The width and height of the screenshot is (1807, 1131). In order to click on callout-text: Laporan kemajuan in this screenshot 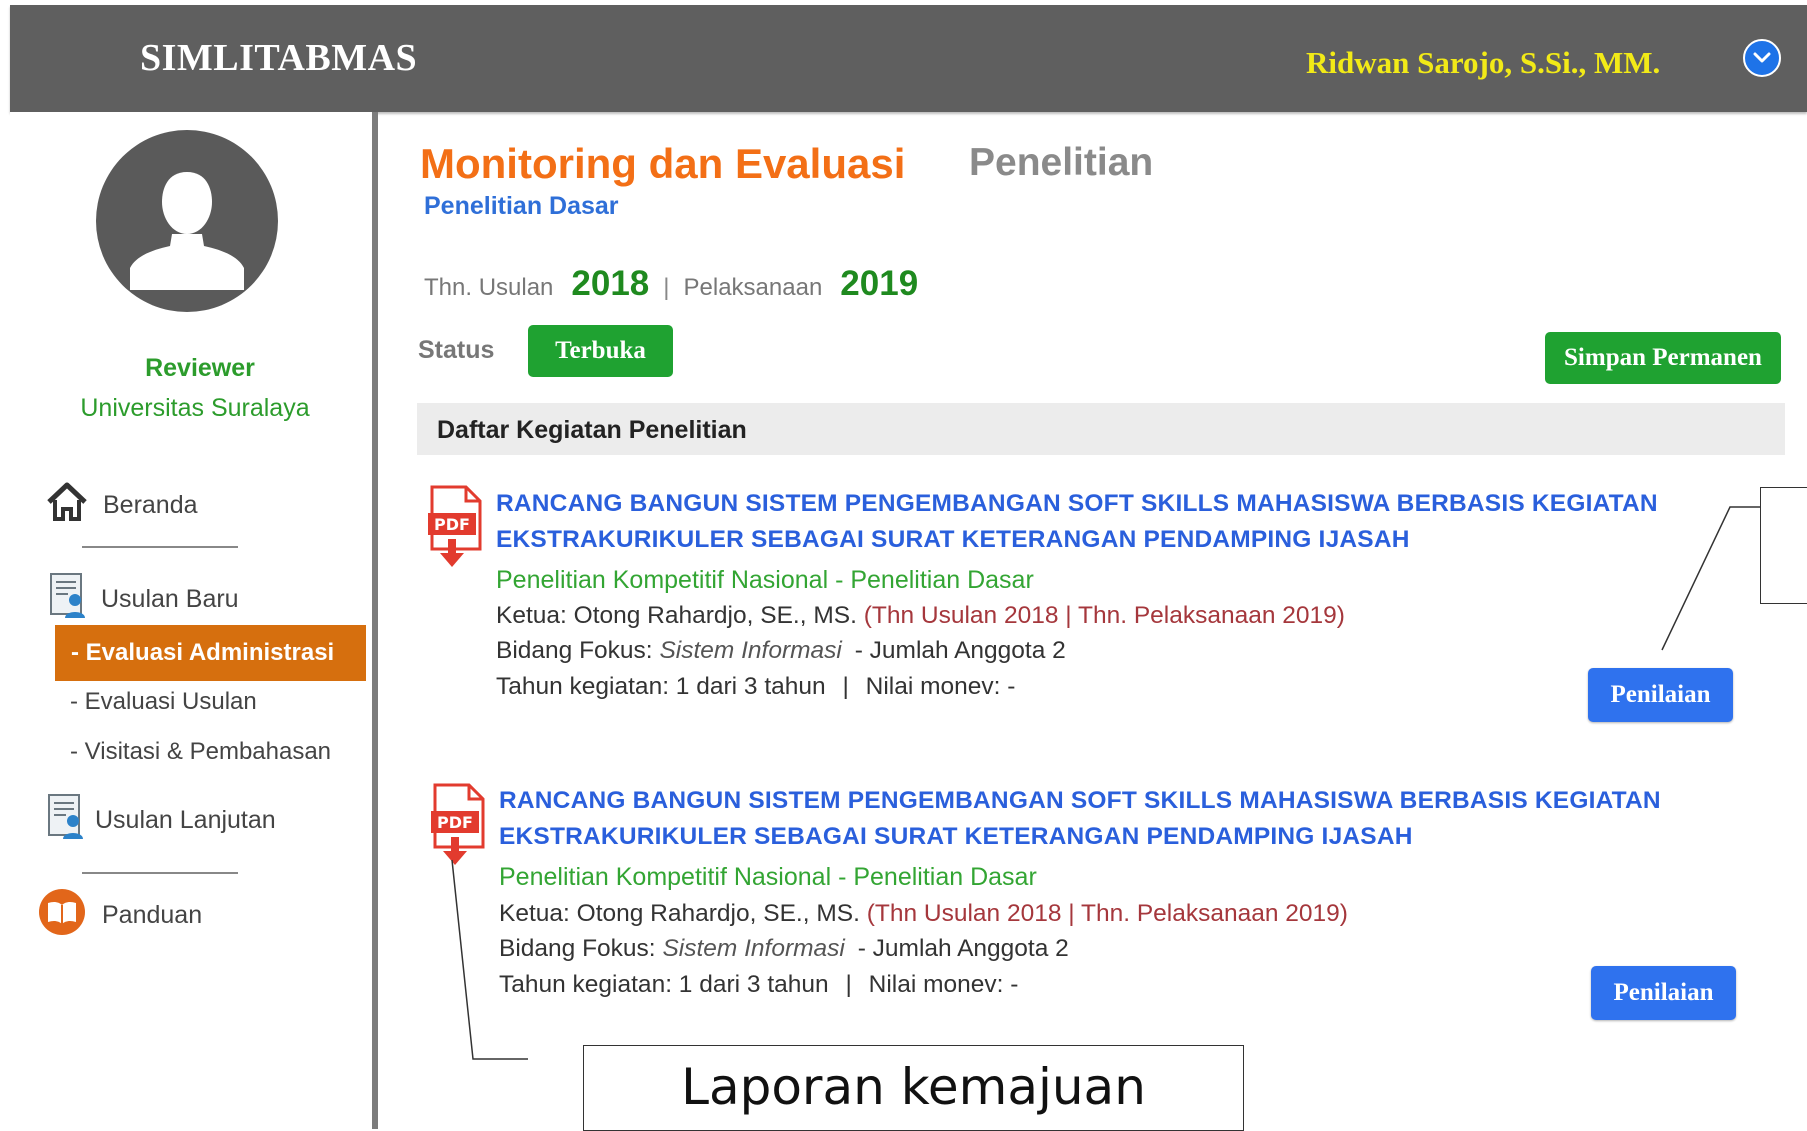, I will do `click(913, 1087)`.